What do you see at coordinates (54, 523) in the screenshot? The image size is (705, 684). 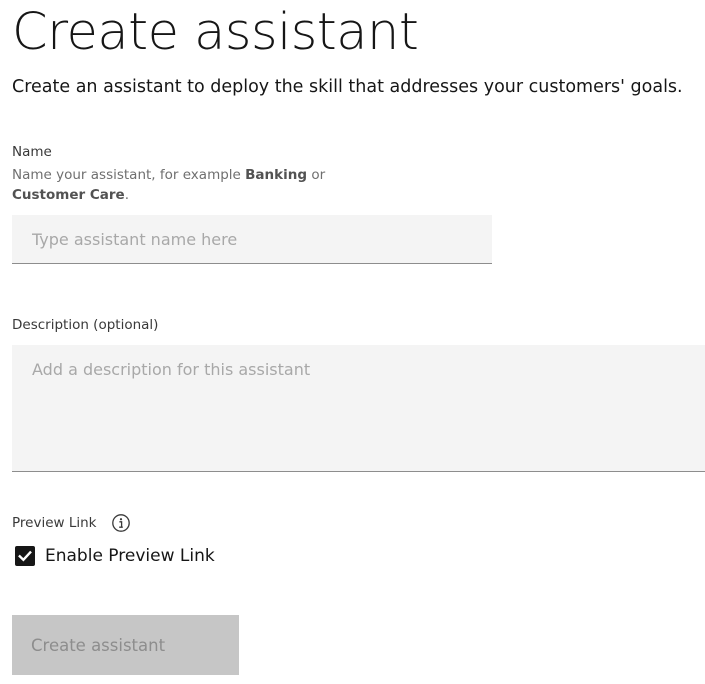 I see `preview-link-label: Preview Link` at bounding box center [54, 523].